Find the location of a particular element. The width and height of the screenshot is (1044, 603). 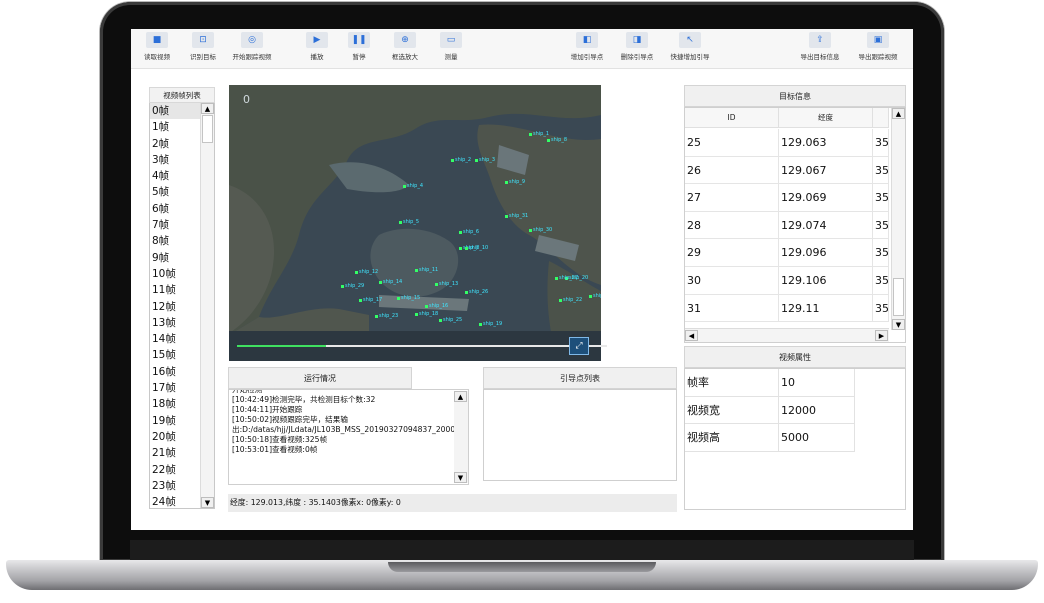

frame-list-item: 4帧 is located at coordinates (176, 176).